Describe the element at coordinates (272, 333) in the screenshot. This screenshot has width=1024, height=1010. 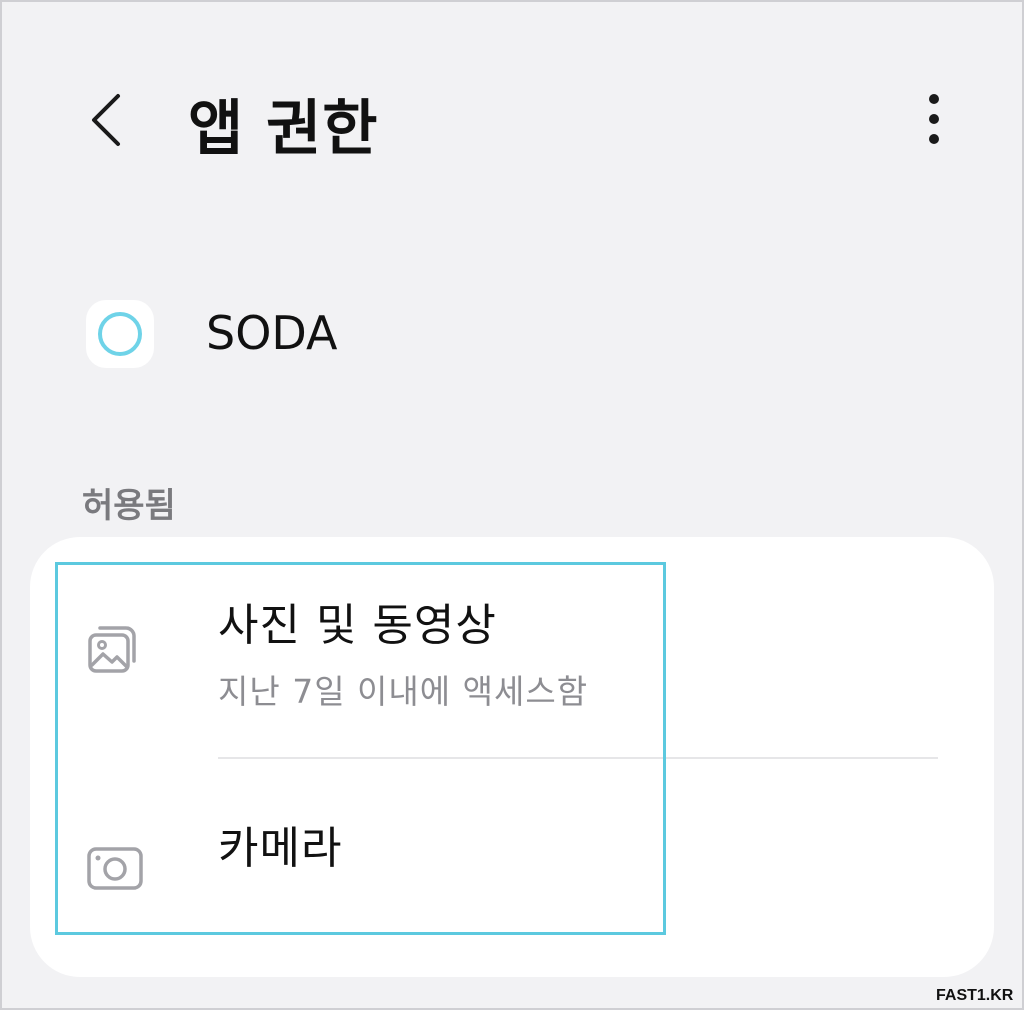
I see `app-name: SODA` at that location.